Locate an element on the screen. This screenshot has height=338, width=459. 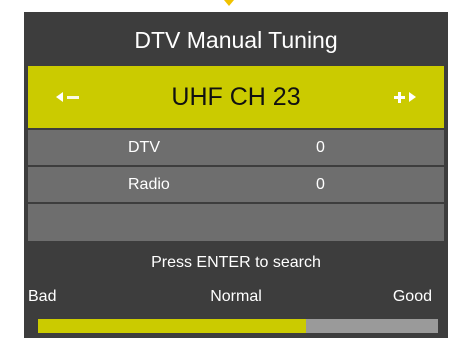
row-dtv-value: 0 is located at coordinates (320, 147).